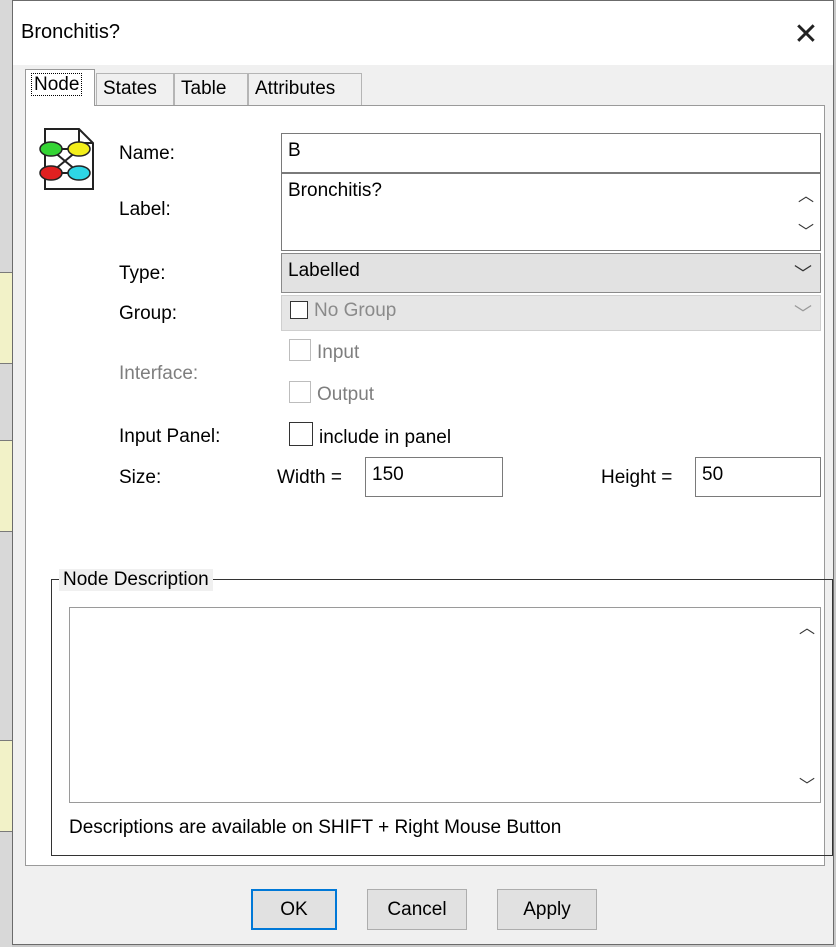  I want to click on interface-output-checkbox: Output, so click(331, 393).